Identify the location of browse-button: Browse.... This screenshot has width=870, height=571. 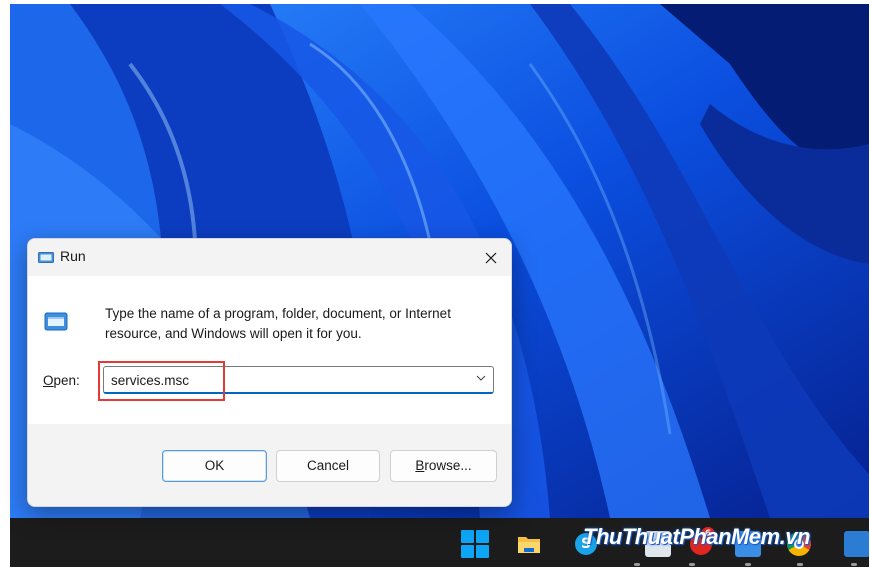
(443, 466).